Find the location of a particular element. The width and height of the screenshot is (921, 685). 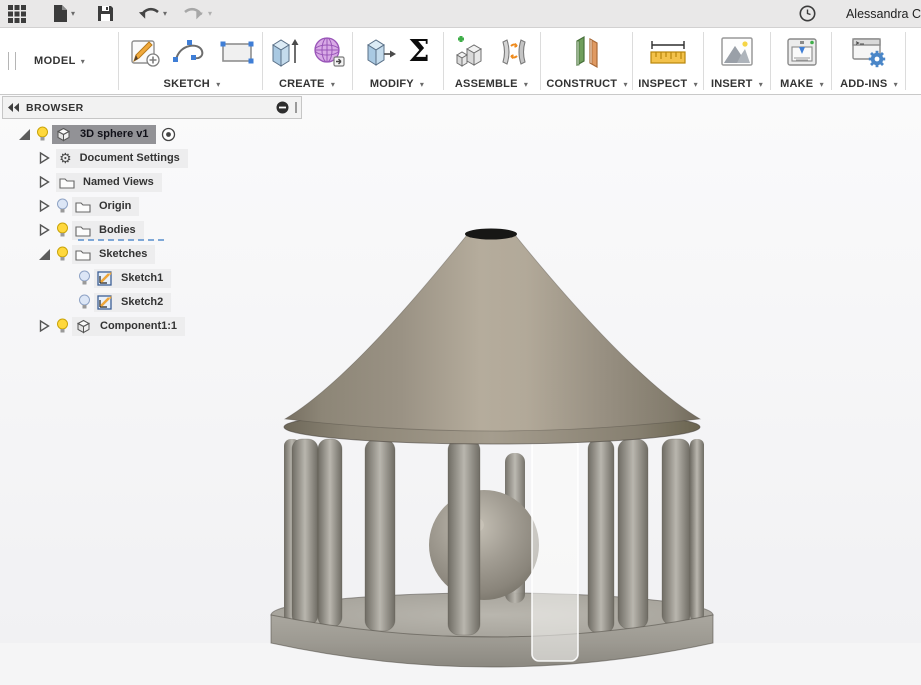

tree-row-bodies: Bodies is located at coordinates (100, 230).